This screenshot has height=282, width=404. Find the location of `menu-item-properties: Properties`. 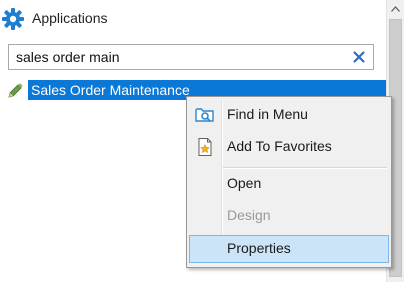

menu-item-properties: Properties is located at coordinates (289, 249).